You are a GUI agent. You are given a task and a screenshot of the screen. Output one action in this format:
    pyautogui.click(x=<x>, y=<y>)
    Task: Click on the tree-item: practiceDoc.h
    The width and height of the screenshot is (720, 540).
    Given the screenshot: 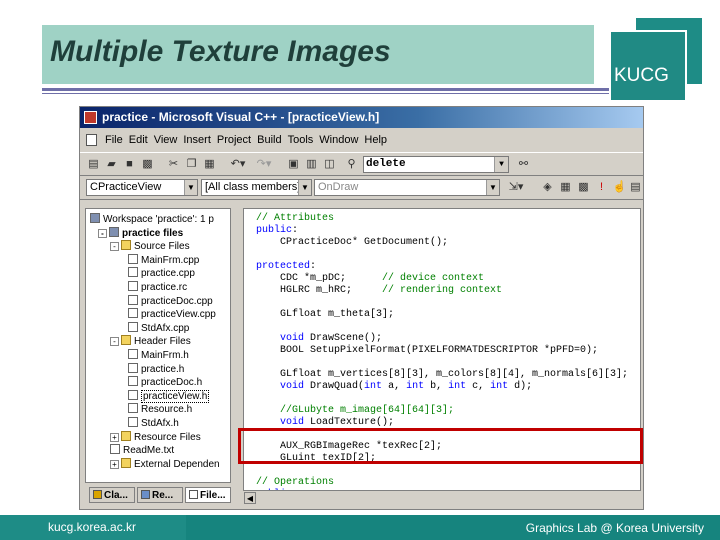 What is the action you would take?
    pyautogui.click(x=165, y=382)
    